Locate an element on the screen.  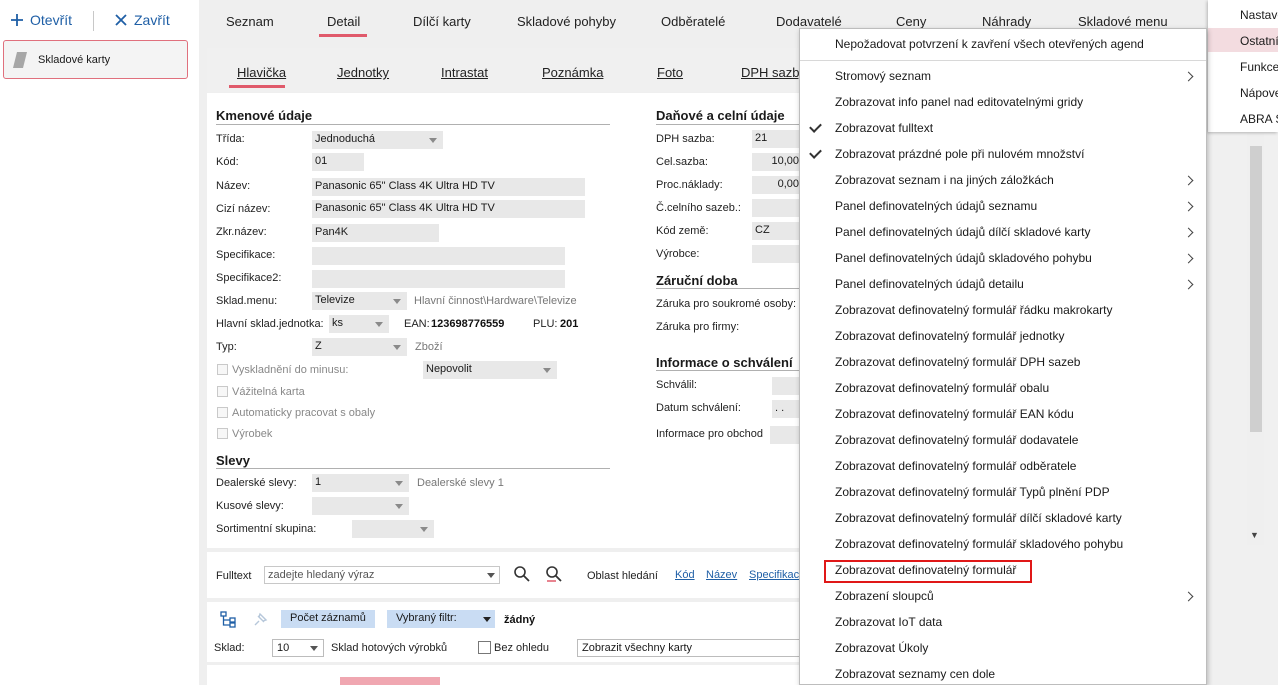
bez-ohledu-checkbox is located at coordinates (484, 647).